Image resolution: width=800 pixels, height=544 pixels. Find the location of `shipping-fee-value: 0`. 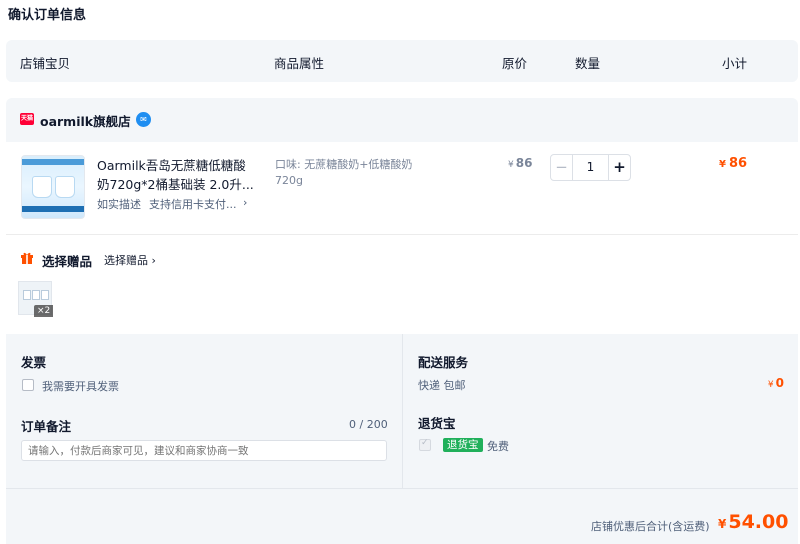

shipping-fee-value: 0 is located at coordinates (779, 383).